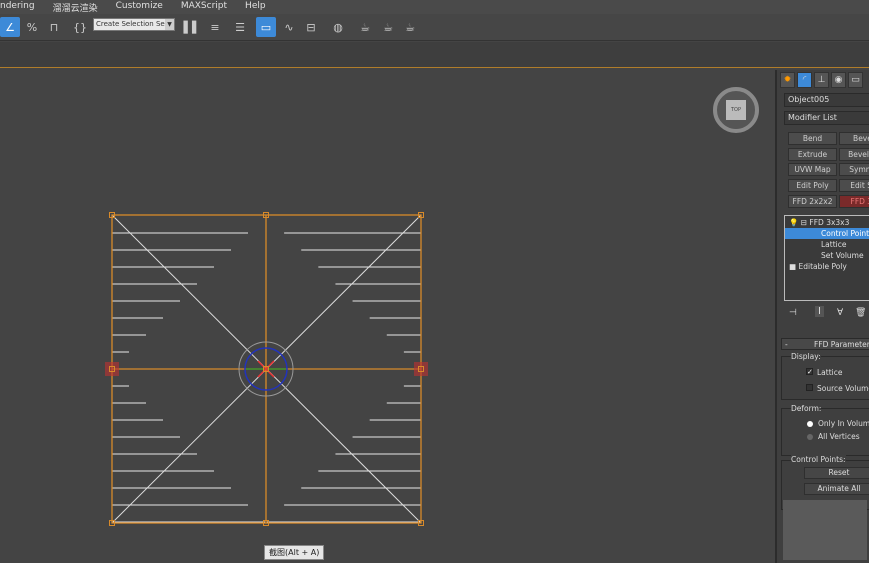 Image resolution: width=869 pixels, height=563 pixels. What do you see at coordinates (80, 27) in the screenshot?
I see `edit-named-selection-icon: {}` at bounding box center [80, 27].